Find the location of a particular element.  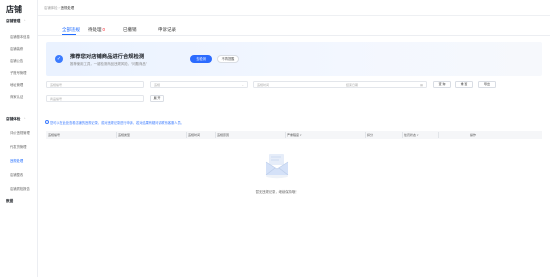

reset-button: 重 置 is located at coordinates (464, 84).